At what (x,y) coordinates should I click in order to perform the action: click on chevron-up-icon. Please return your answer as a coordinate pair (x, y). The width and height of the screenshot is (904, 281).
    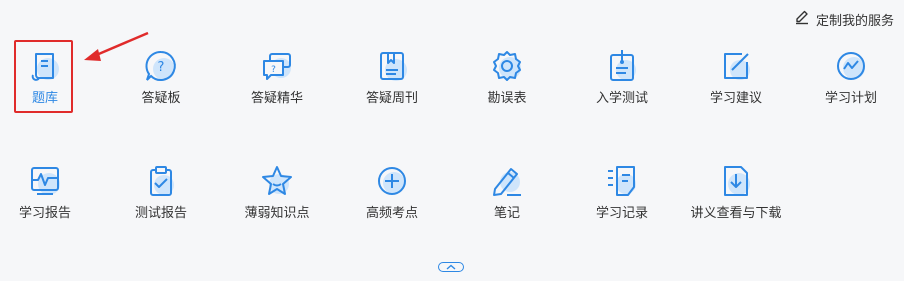
    Looking at the image, I should click on (451, 267).